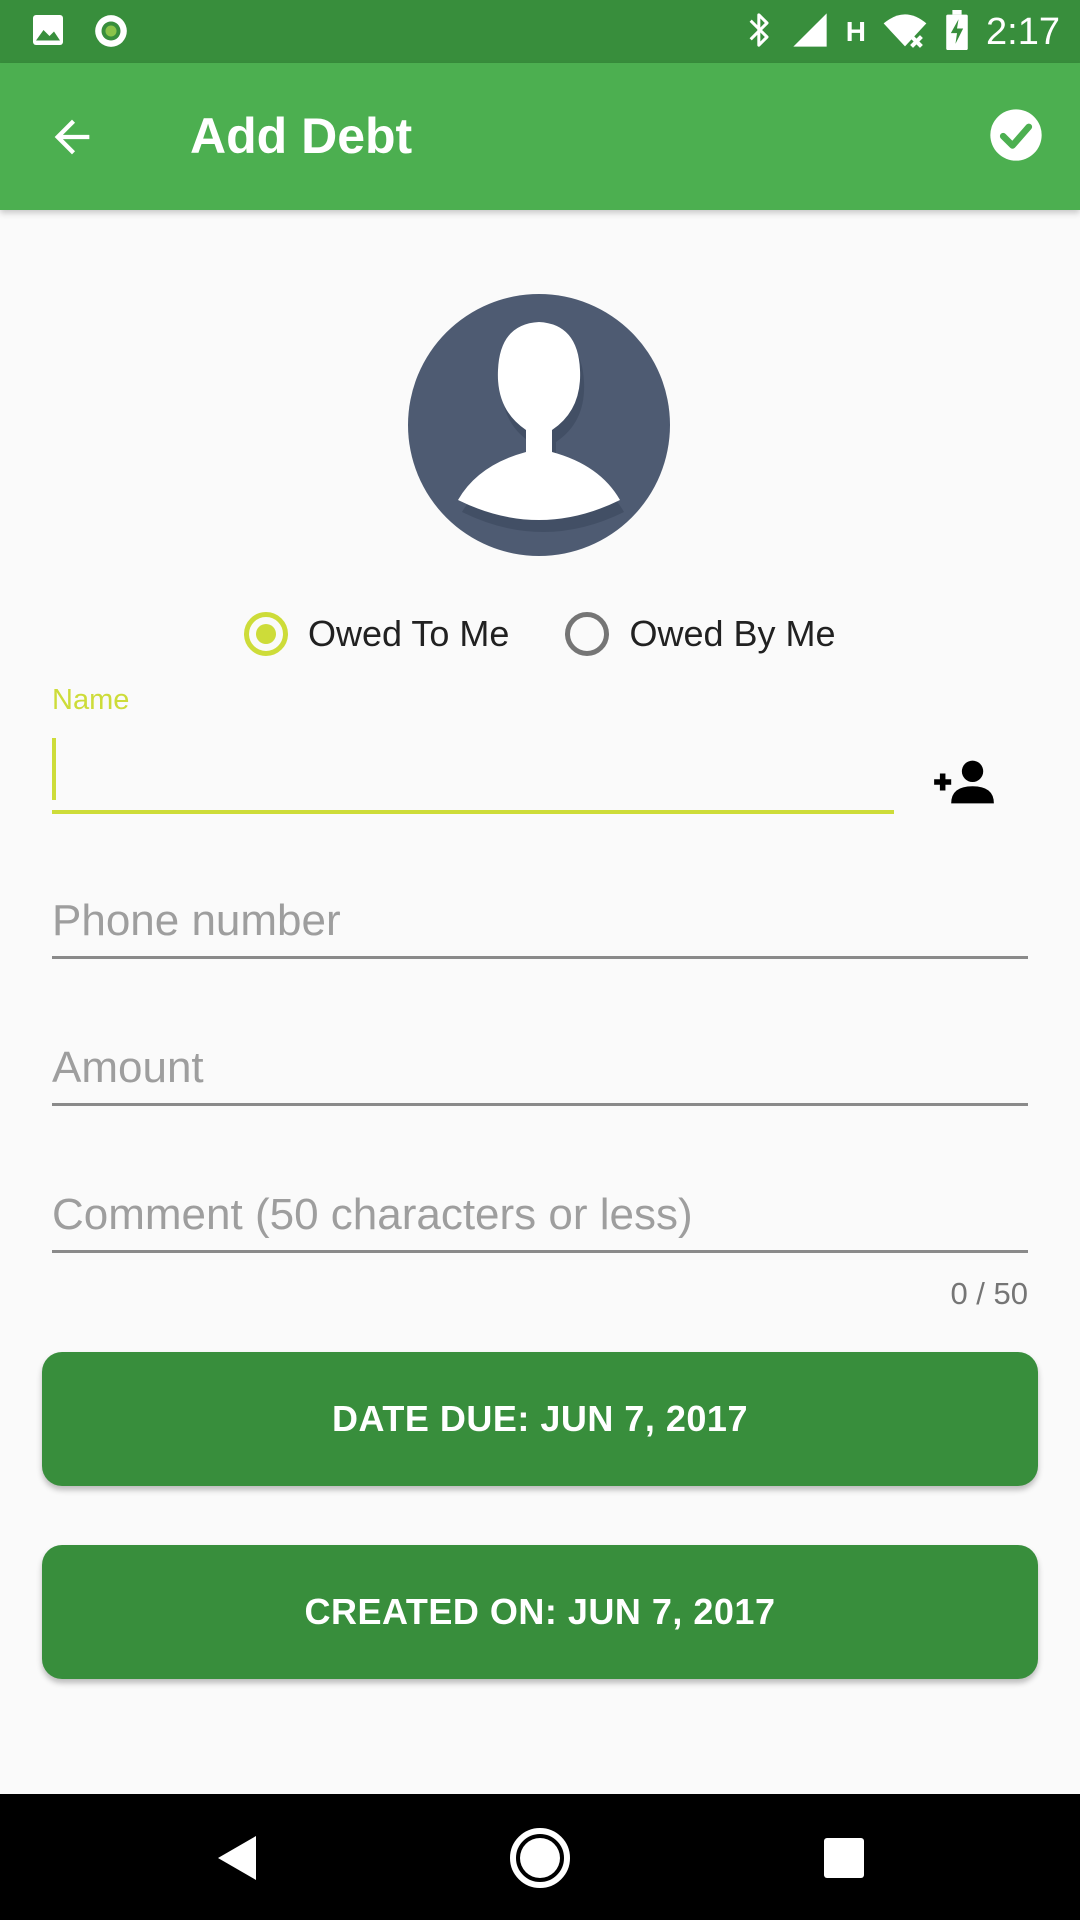 This screenshot has height=1920, width=1080. I want to click on avatar, so click(539, 425).